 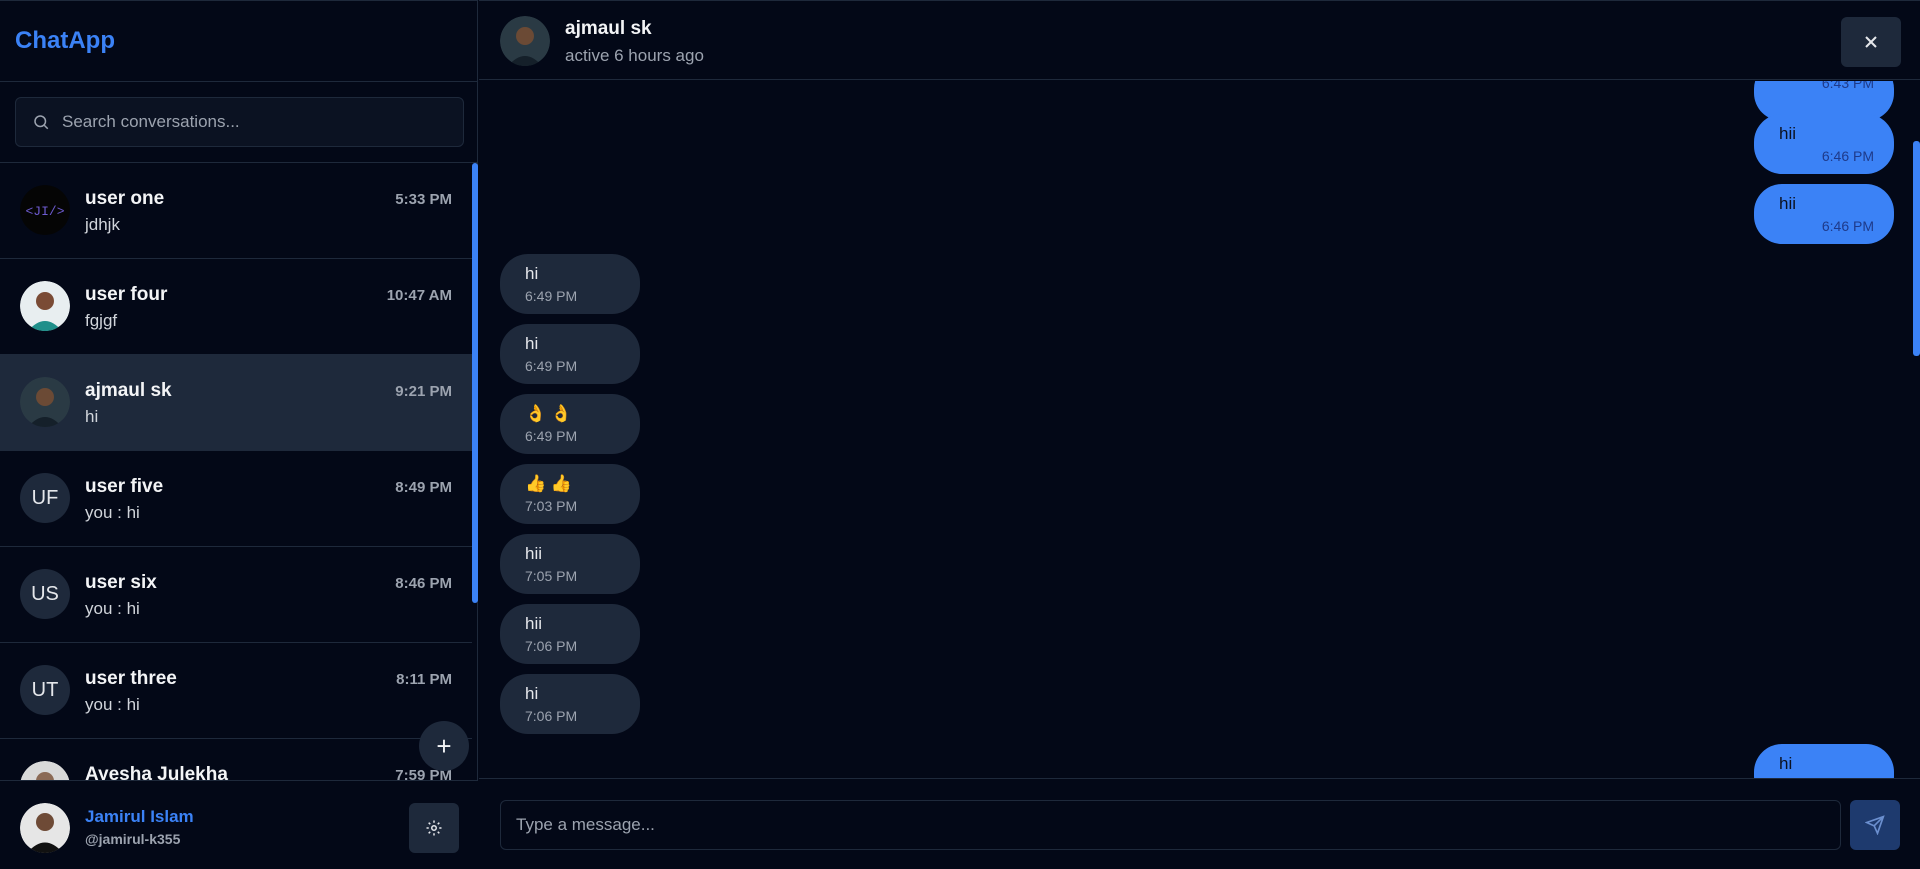 What do you see at coordinates (1199, 40) in the screenshot?
I see `chat-header: ajmaul sk active 6 hours ago` at bounding box center [1199, 40].